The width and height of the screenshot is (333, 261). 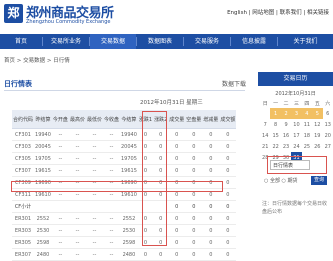 What do you see at coordinates (265, 157) in the screenshot?
I see `calendar-day: 28` at bounding box center [265, 157].